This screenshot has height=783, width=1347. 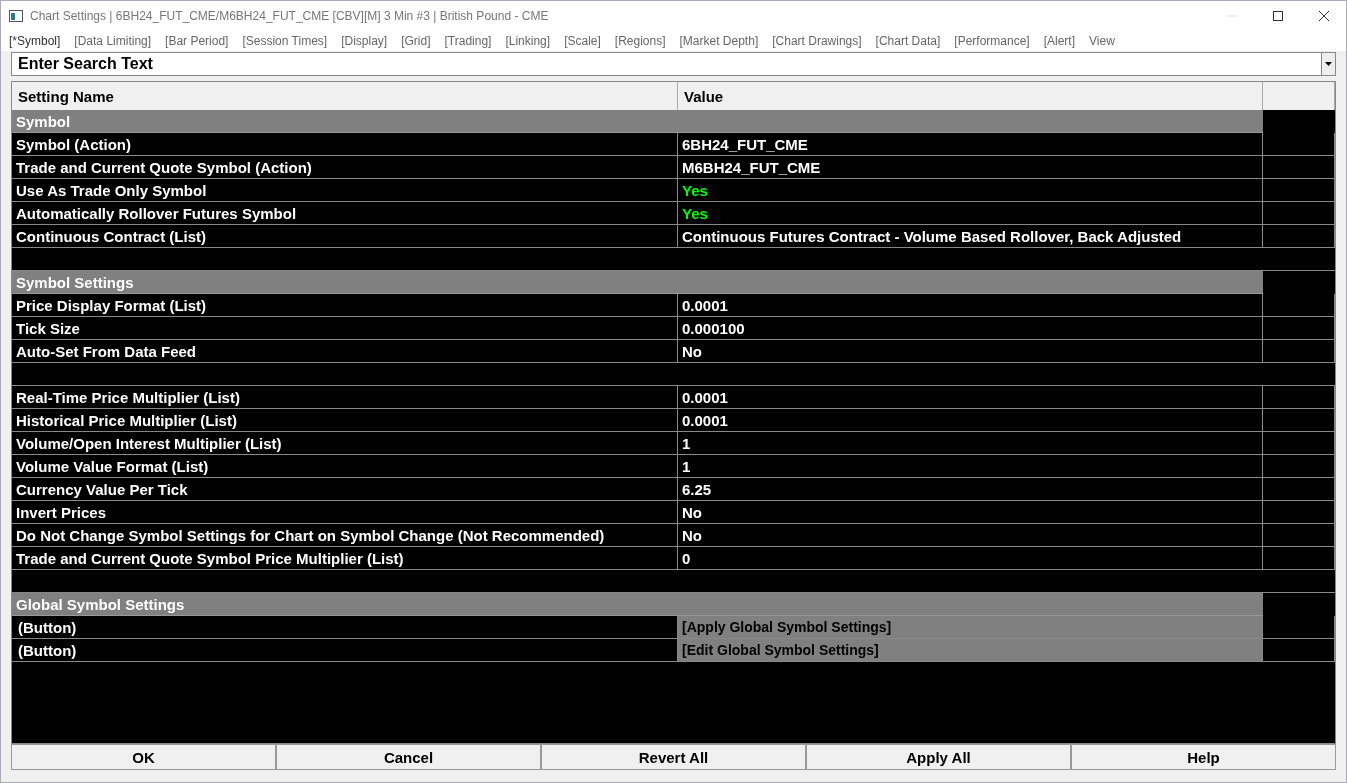 I want to click on menu-tab: [Trading], so click(x=468, y=41).